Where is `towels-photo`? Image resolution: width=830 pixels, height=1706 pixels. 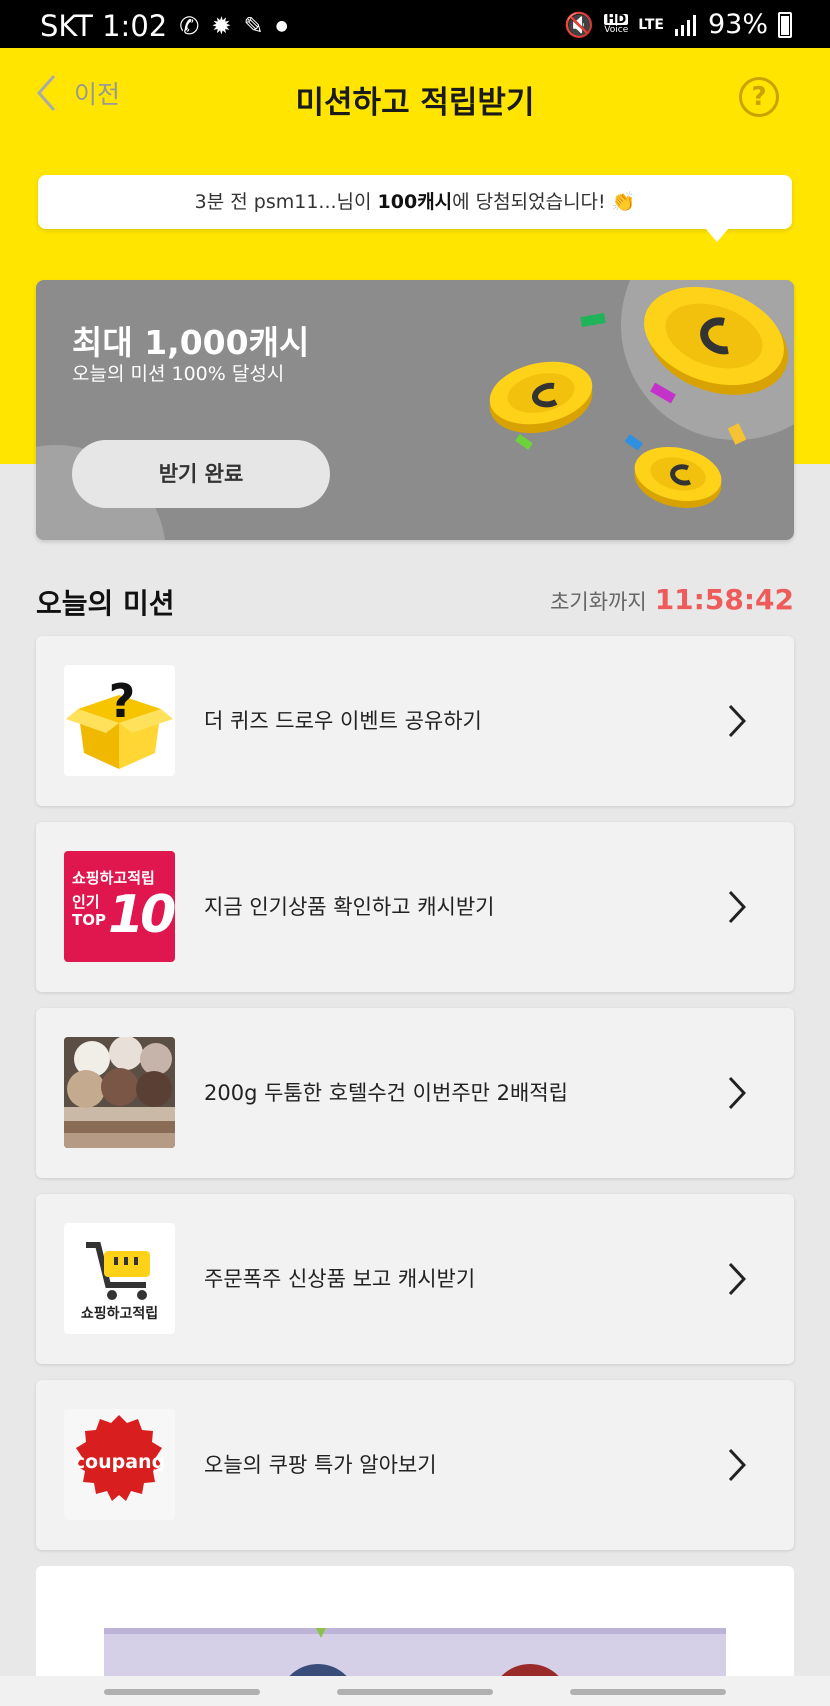 towels-photo is located at coordinates (119, 1092).